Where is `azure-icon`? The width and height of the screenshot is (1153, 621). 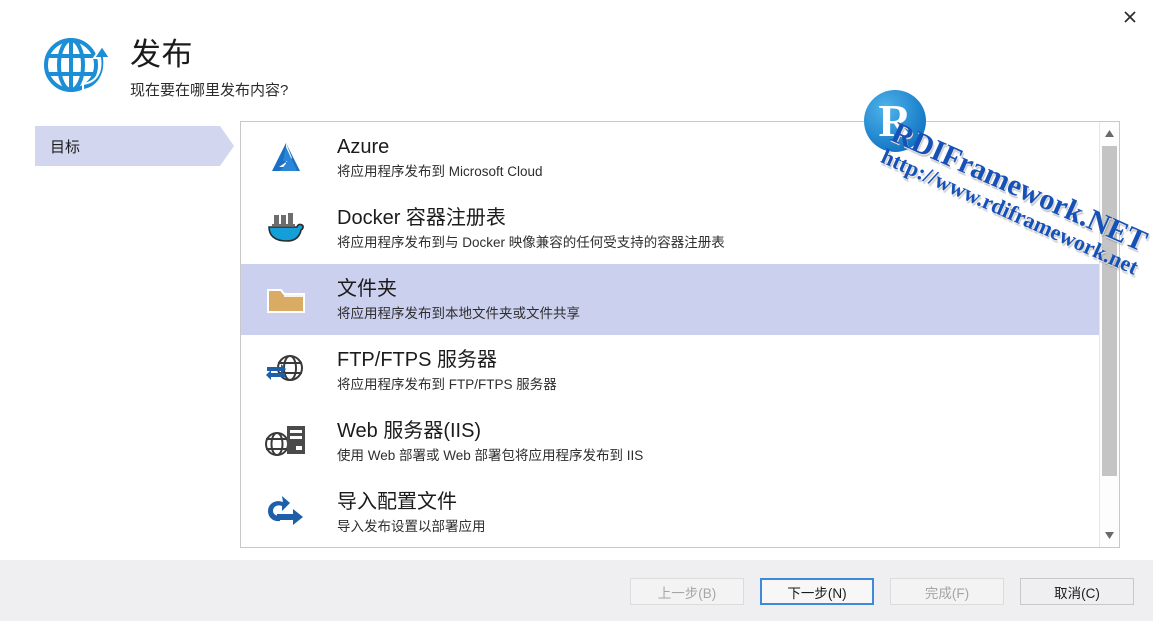 azure-icon is located at coordinates (286, 158).